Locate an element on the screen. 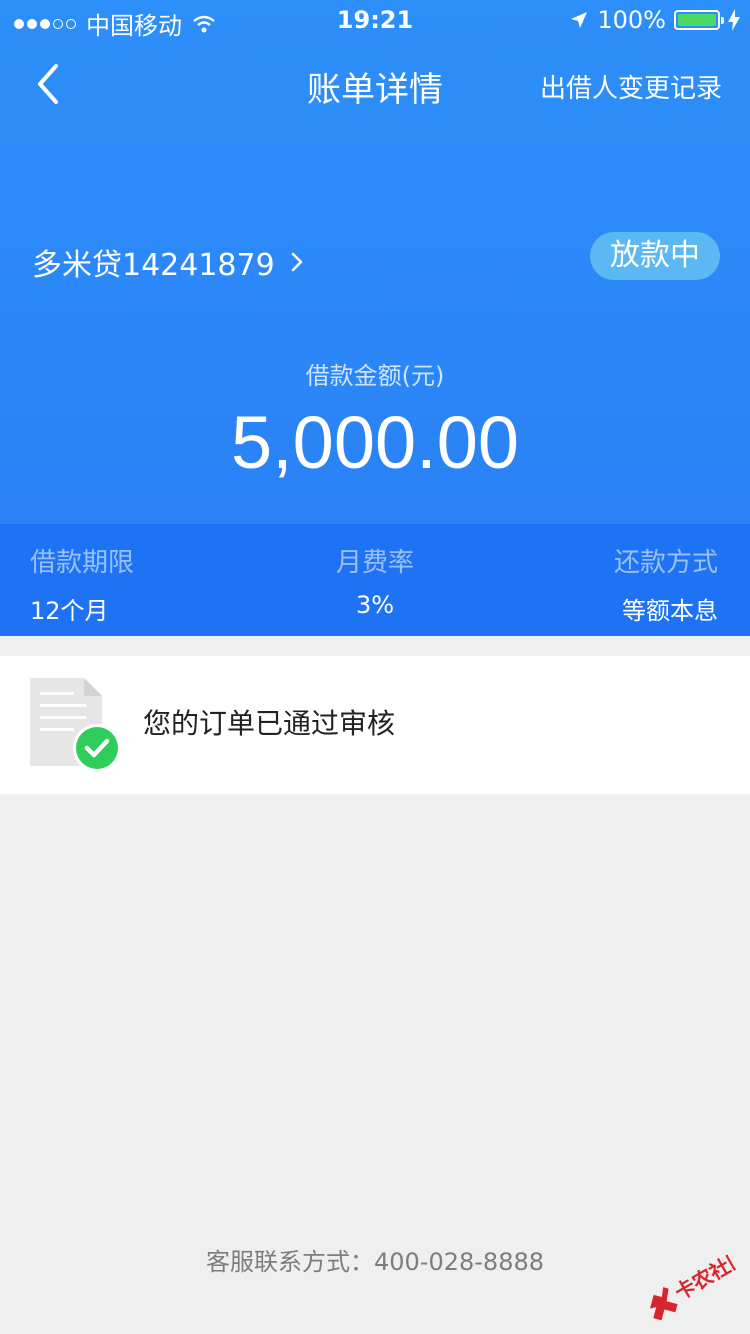 This screenshot has height=1334, width=750. customer-service-contact: 客服联系方式：400-028-8888 is located at coordinates (375, 1259).